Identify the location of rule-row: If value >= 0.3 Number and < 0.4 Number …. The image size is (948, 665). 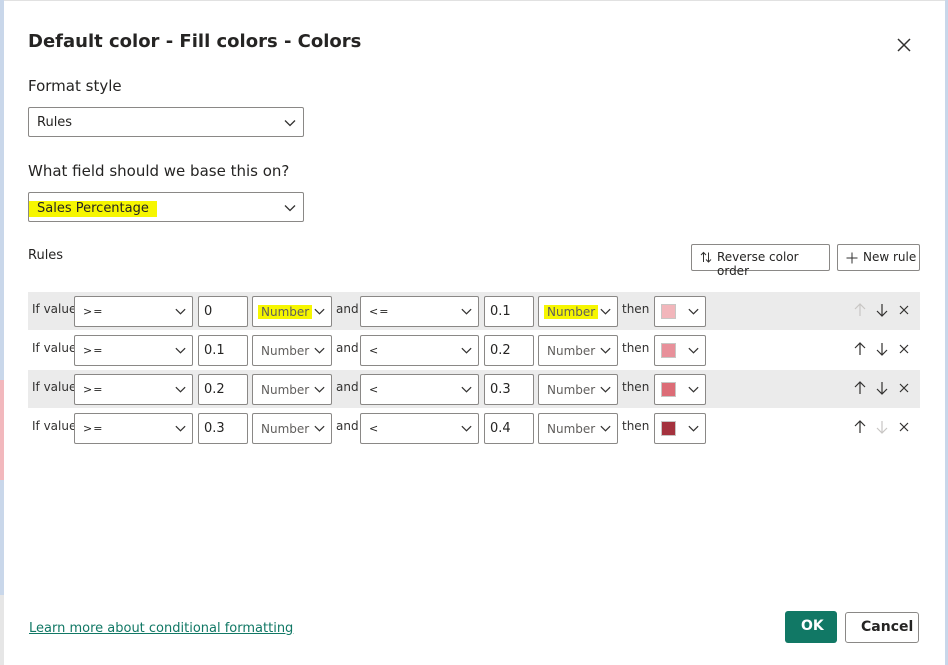
(474, 428).